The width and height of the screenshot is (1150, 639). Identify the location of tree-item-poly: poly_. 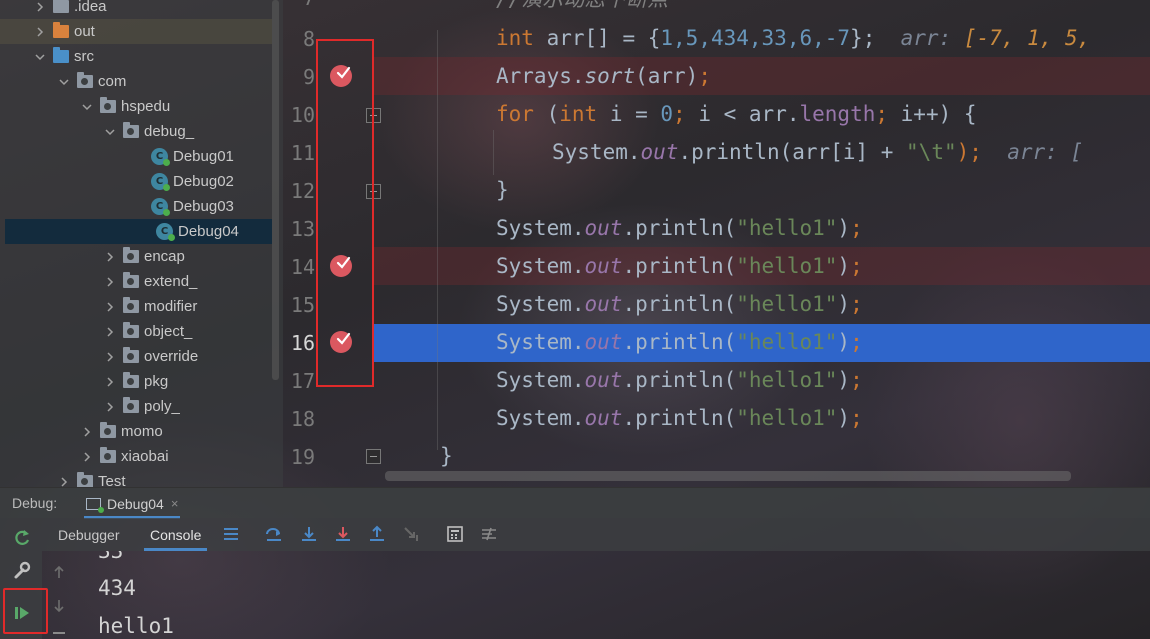
(136, 406).